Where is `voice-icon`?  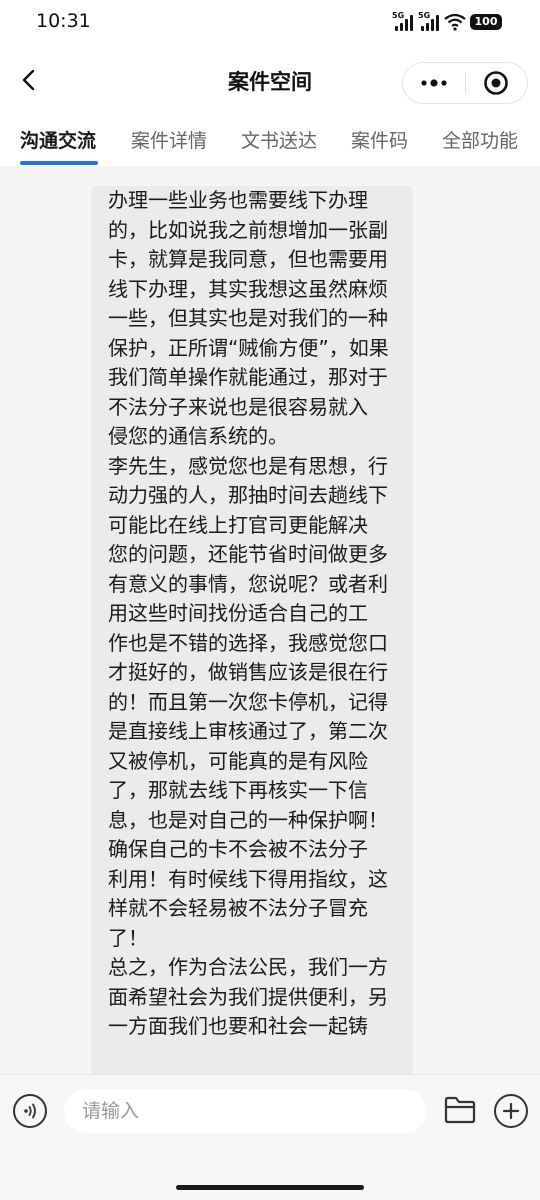 voice-icon is located at coordinates (30, 1111).